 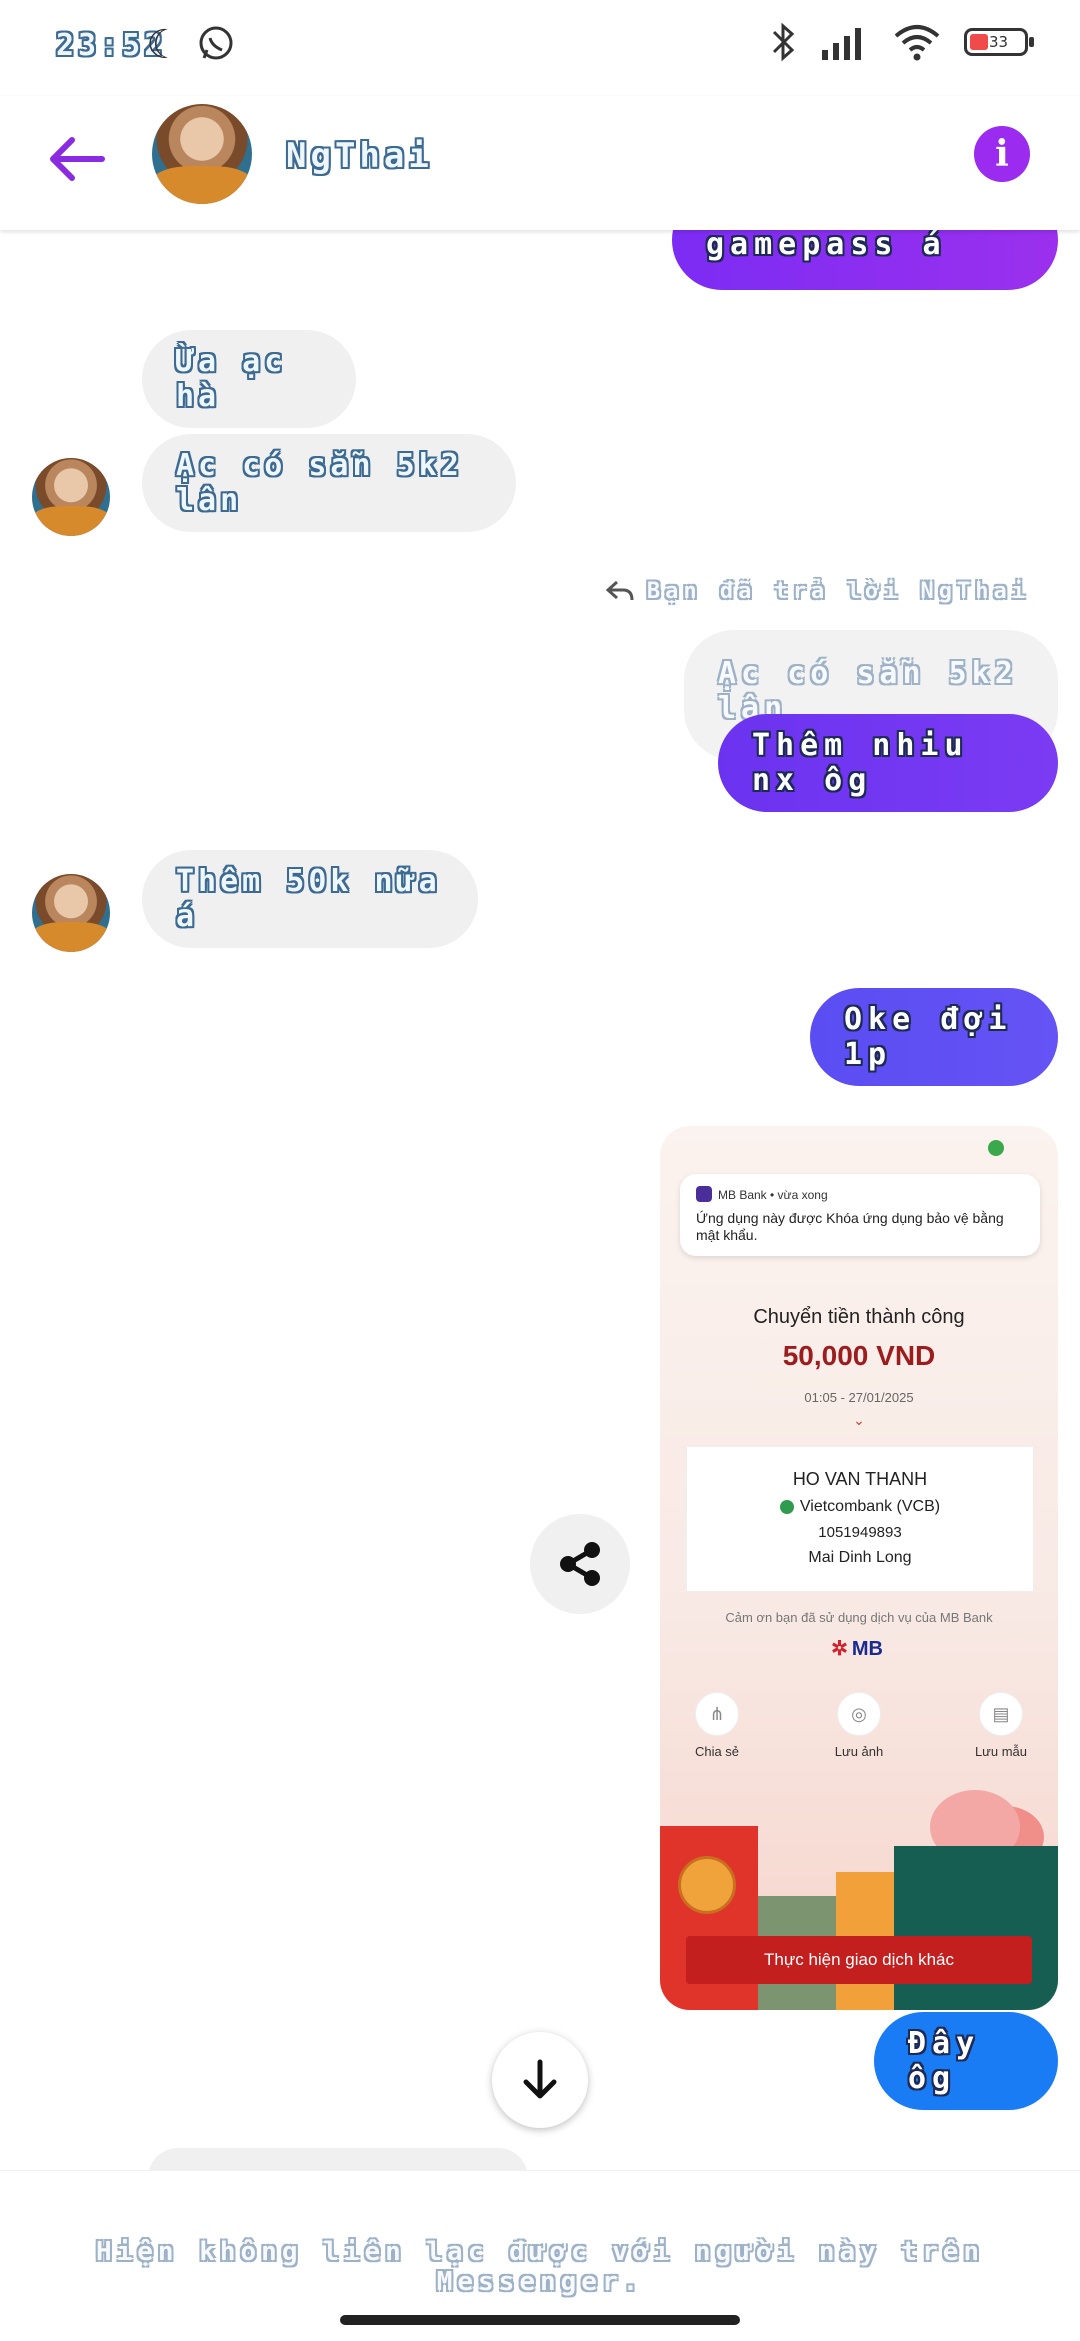 I want to click on share-icon, so click(x=580, y=1564).